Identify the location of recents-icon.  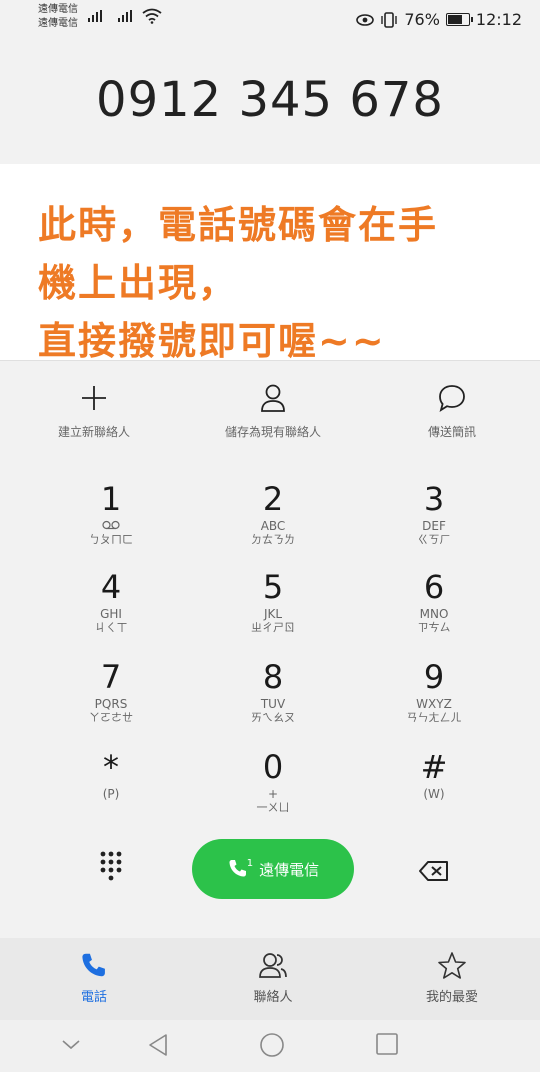
(387, 1044).